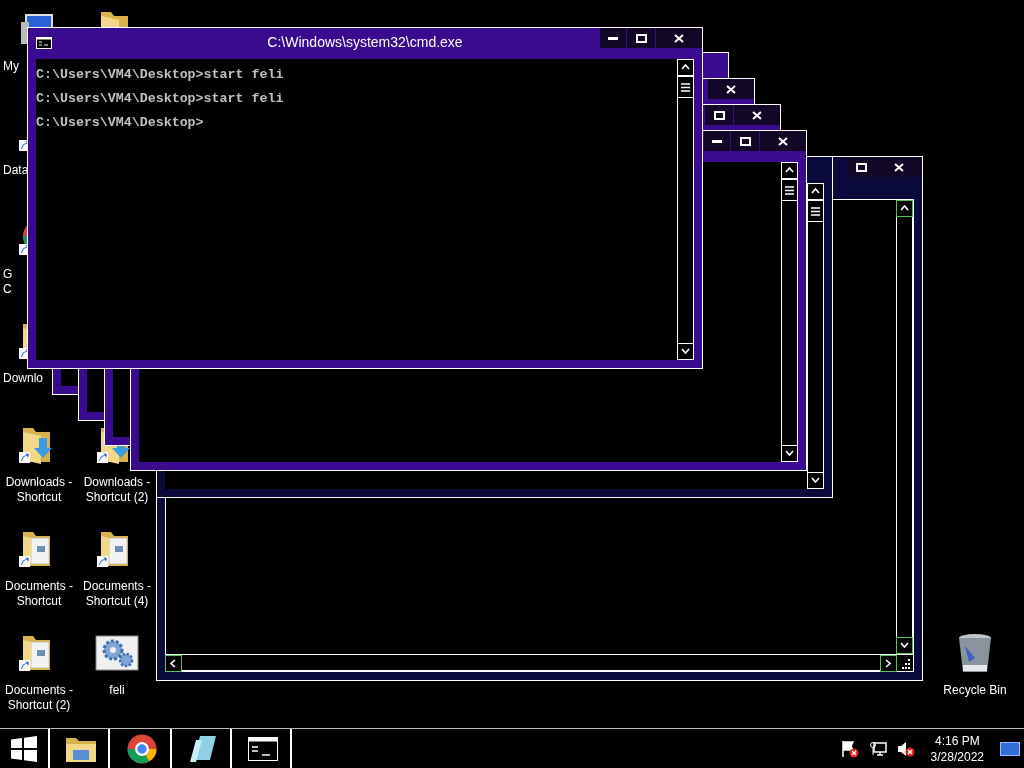 The image size is (1024, 768). I want to click on icon-label: My, so click(10, 66).